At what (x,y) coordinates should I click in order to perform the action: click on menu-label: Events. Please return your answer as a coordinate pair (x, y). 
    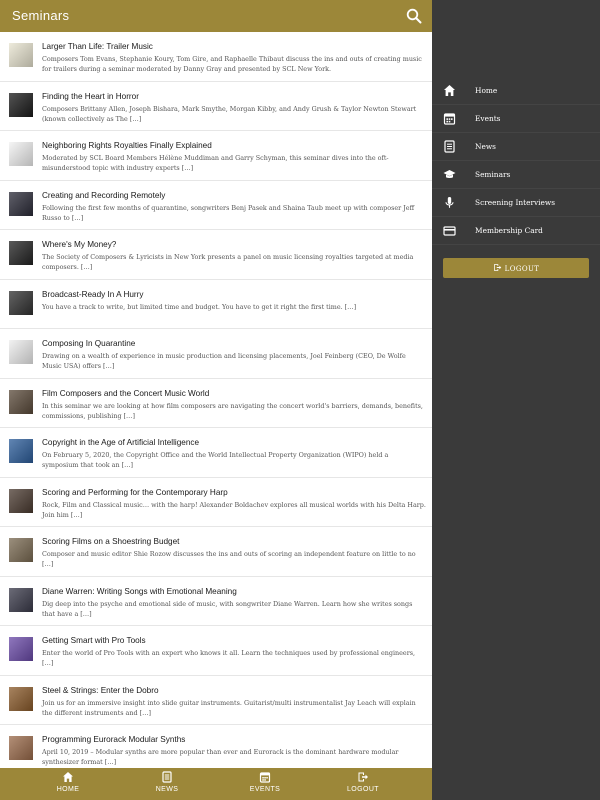
    Looking at the image, I should click on (488, 118).